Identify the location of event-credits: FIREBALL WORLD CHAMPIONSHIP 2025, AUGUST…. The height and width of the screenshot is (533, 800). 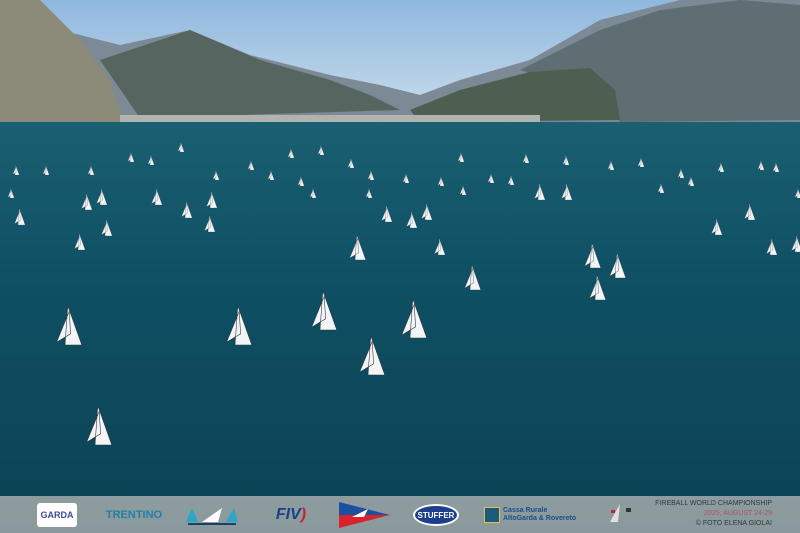
(713, 514).